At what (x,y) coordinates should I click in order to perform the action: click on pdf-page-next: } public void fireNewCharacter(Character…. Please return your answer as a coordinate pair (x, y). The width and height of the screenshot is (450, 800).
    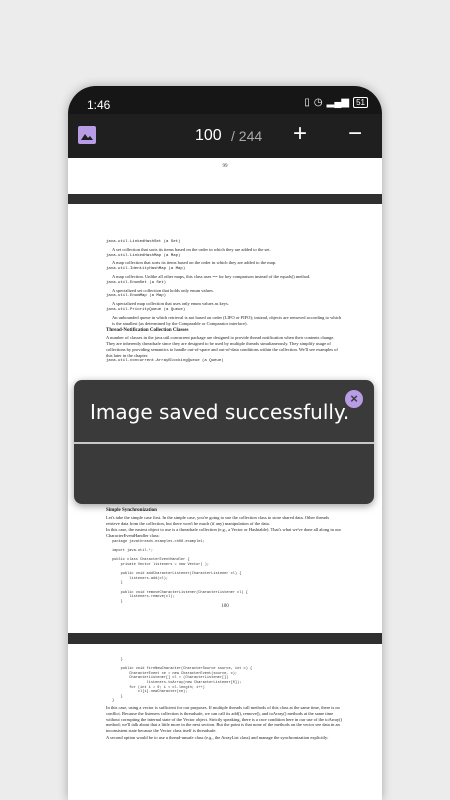
    Looking at the image, I should click on (225, 722).